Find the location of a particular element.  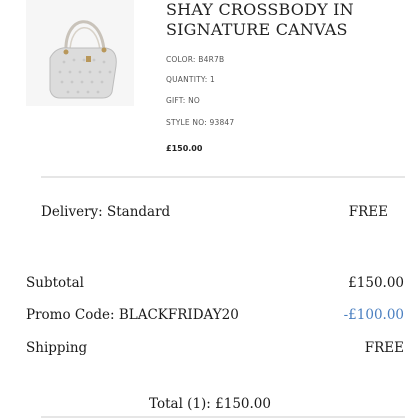

shipping-value: FREE is located at coordinates (384, 348).